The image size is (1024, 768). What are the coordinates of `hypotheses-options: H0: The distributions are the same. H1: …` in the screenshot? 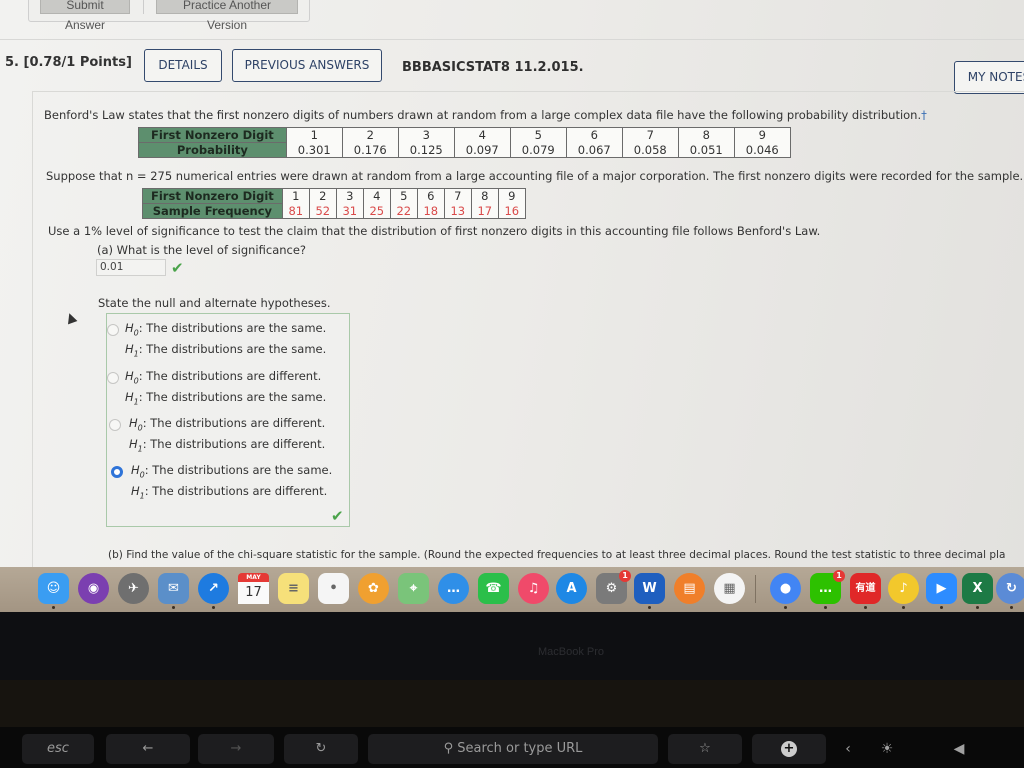 It's located at (228, 420).